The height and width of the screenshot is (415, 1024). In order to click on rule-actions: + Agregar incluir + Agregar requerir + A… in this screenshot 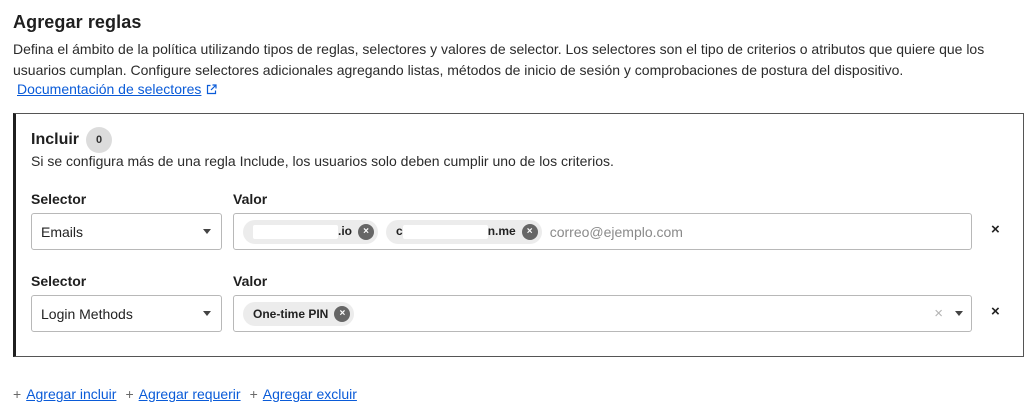, I will do `click(189, 394)`.